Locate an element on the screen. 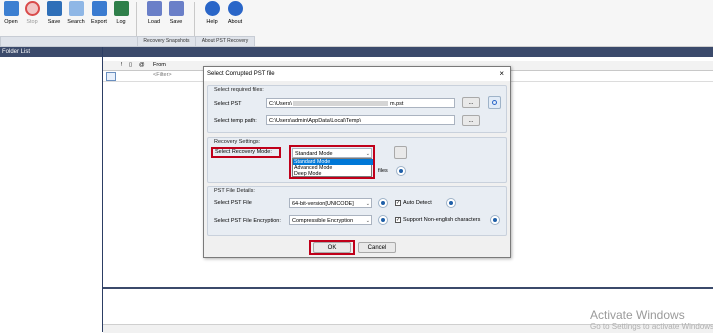  export-icon is located at coordinates (99, 8).